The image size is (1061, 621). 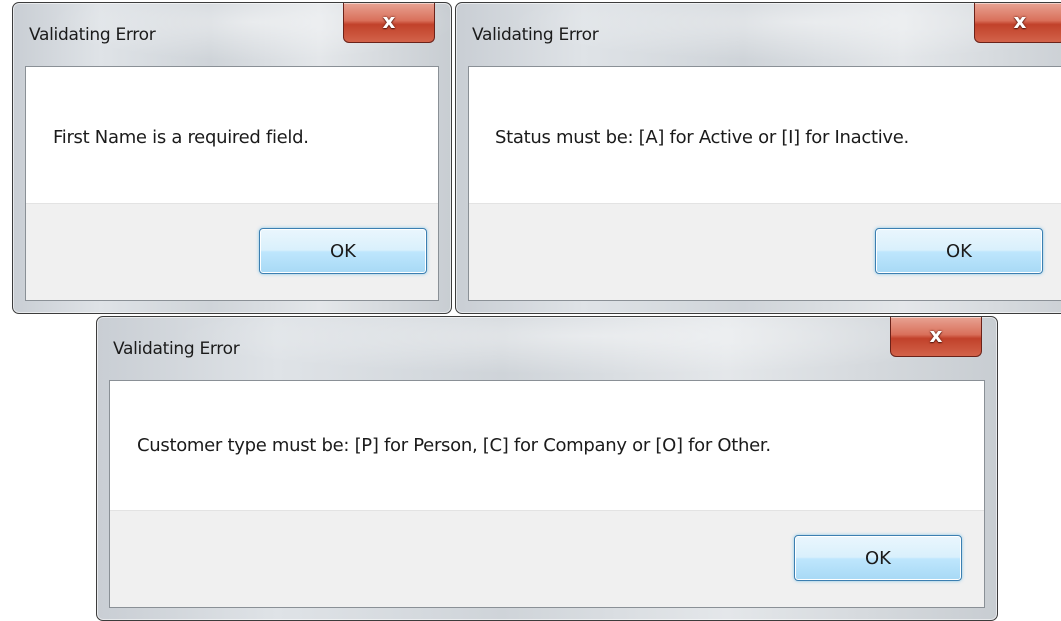 I want to click on dialog-content: First Name is a required field. OK, so click(x=232, y=183).